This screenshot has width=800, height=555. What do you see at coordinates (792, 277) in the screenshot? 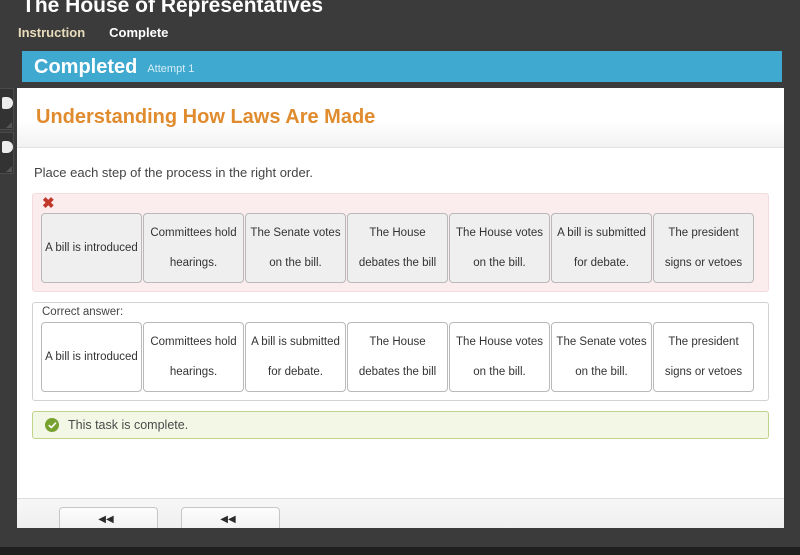
I see `right-gutter` at bounding box center [792, 277].